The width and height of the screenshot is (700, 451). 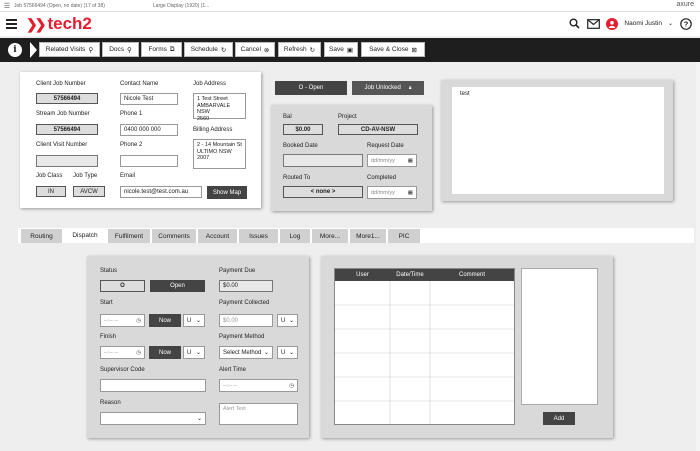 What do you see at coordinates (214, 109) in the screenshot?
I see `job-address-line: AMBARVALE NSW` at bounding box center [214, 109].